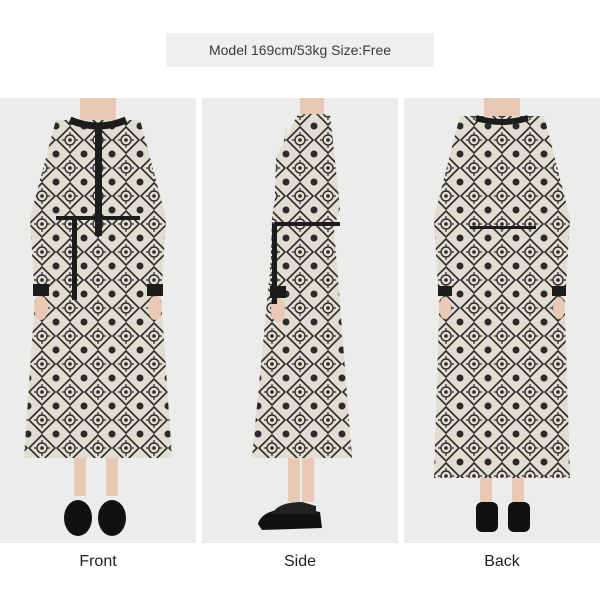 The width and height of the screenshot is (600, 600). I want to click on back-caption: Back, so click(502, 561).